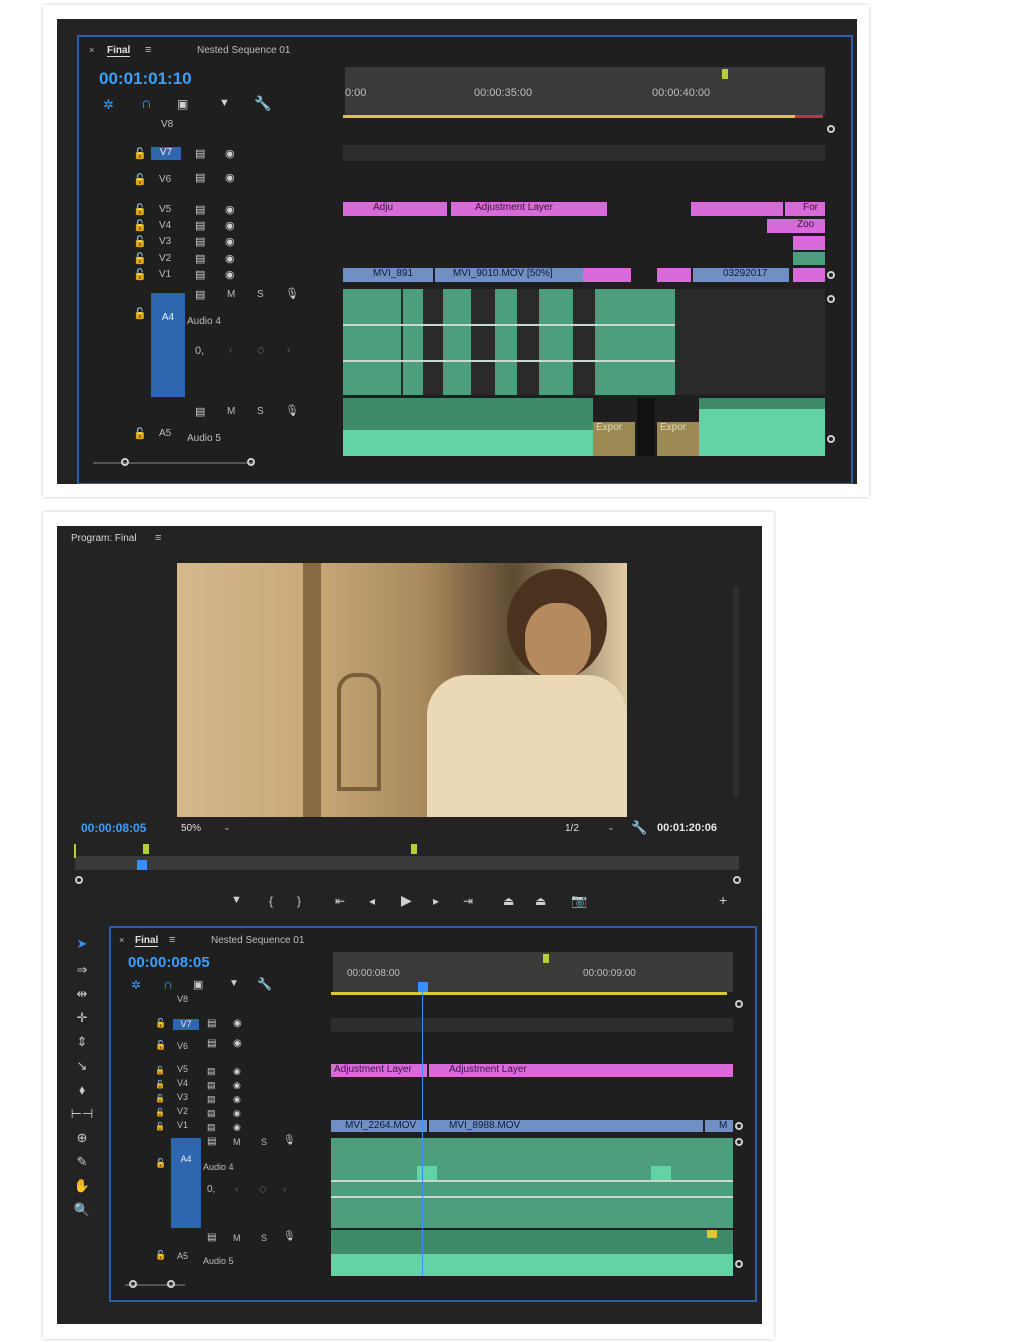 This screenshot has height=1342, width=1010. Describe the element at coordinates (104, 538) in the screenshot. I see `program-monitor-title: Program: Final` at that location.